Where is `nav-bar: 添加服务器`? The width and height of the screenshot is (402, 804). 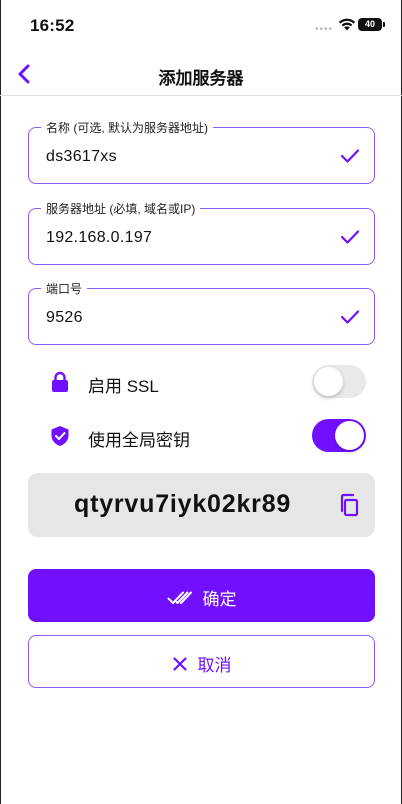 nav-bar: 添加服务器 is located at coordinates (201, 74).